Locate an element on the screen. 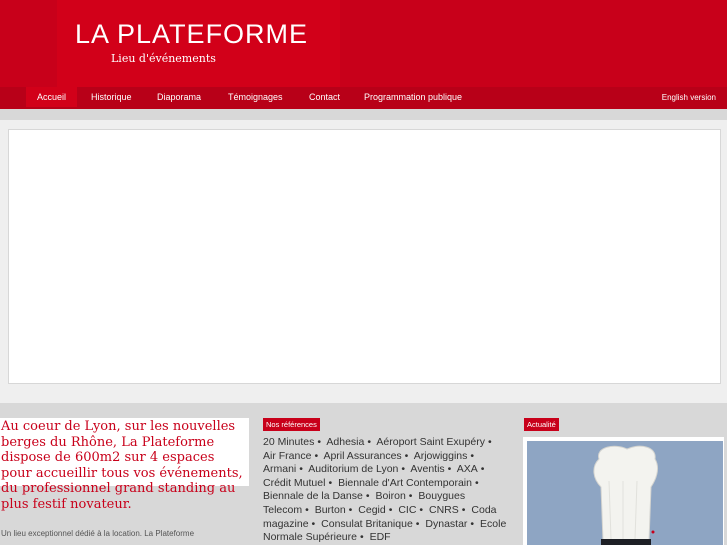 Image resolution: width=727 pixels, height=545 pixels. news-tag: Actualité is located at coordinates (541, 424).